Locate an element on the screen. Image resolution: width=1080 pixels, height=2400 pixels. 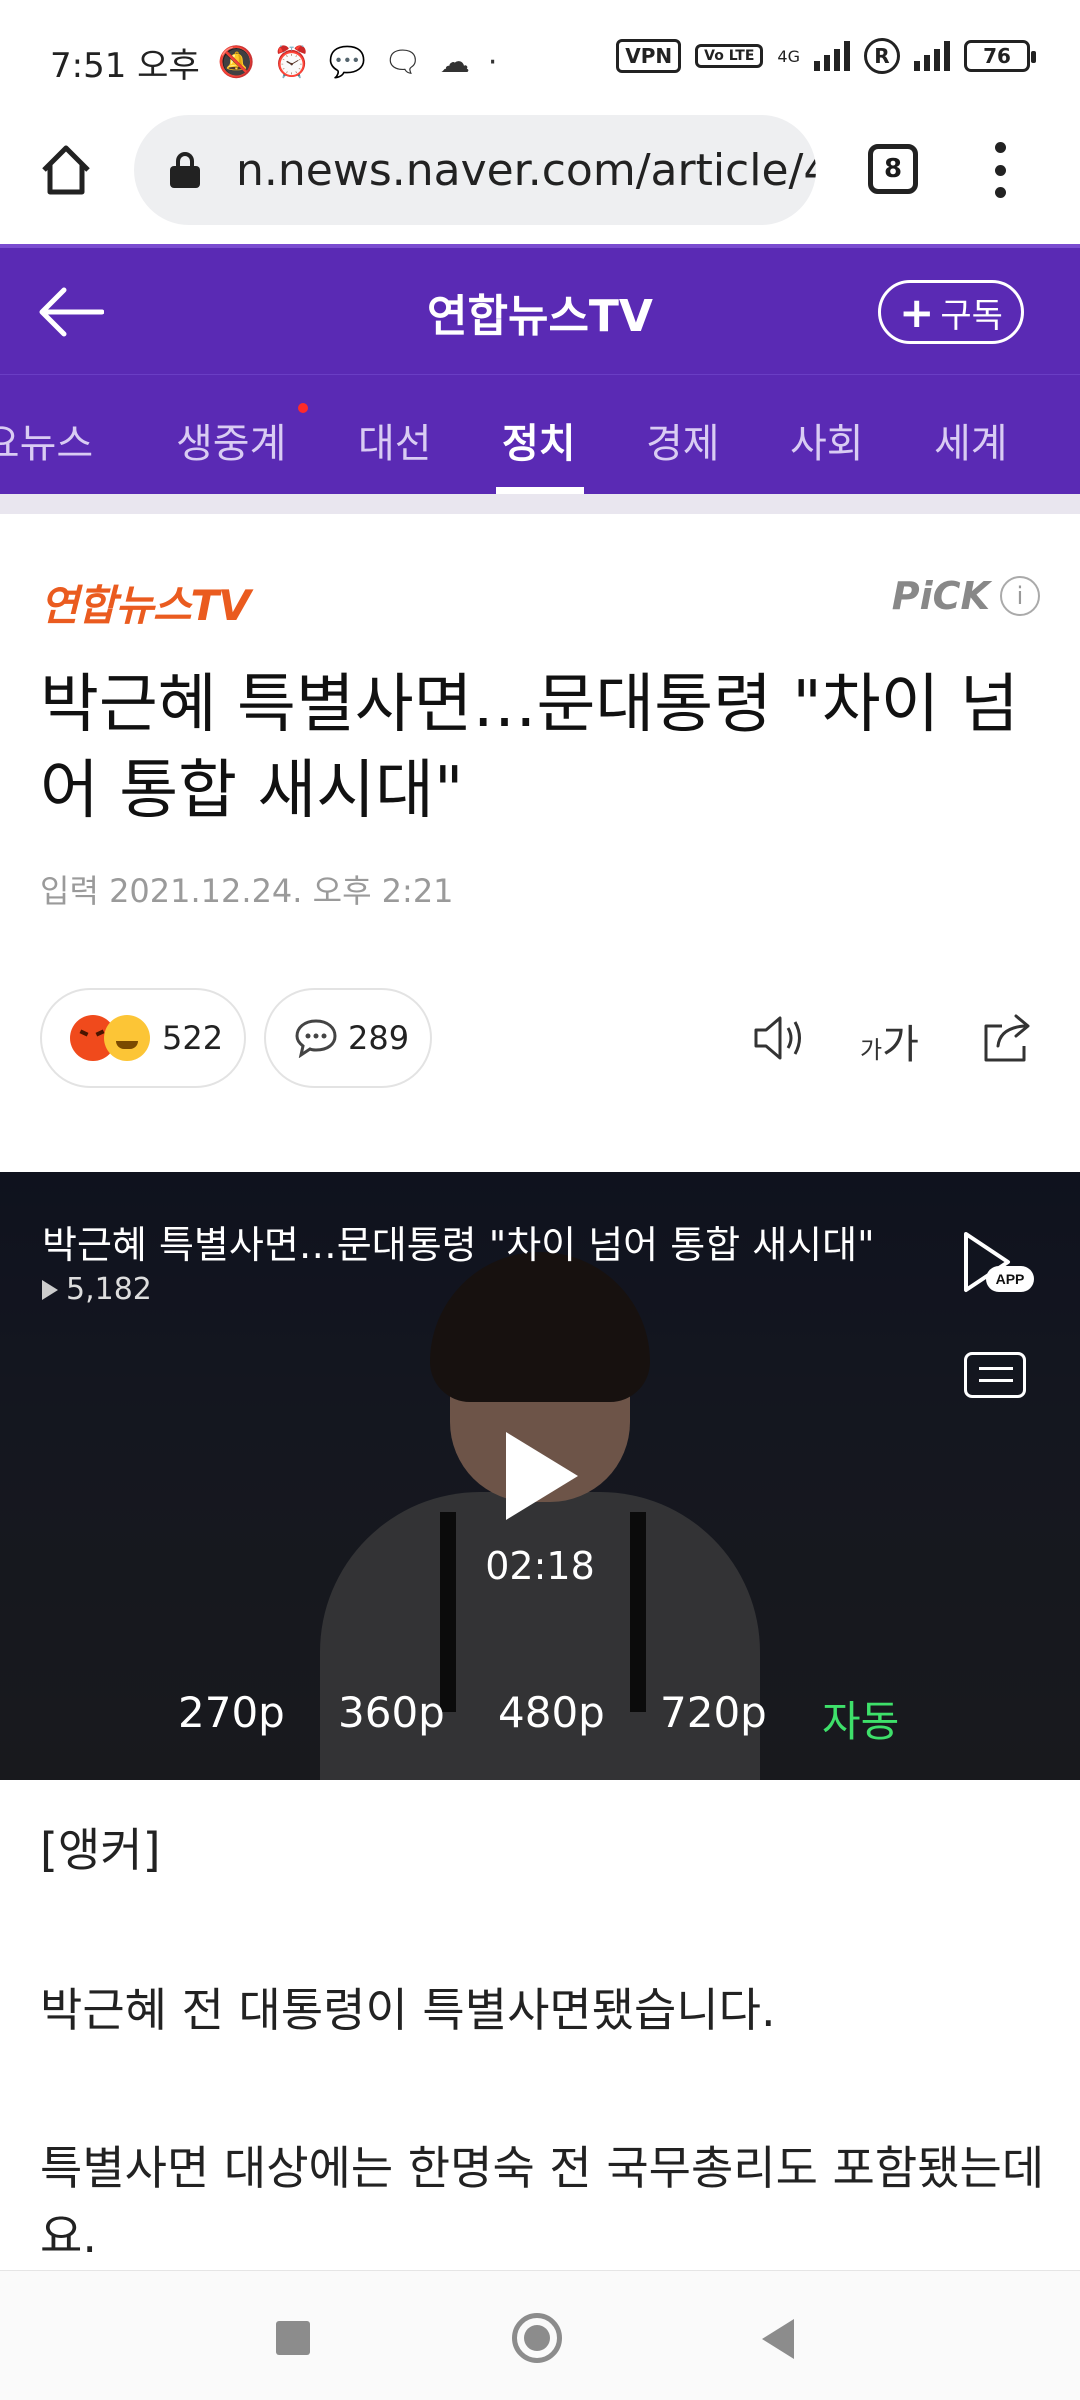
status-bar: 7:51 오후 🔕 ⏰ 💬 🗨 ☁ · VPN Vo LTE 4G R 76 is located at coordinates (540, 56).